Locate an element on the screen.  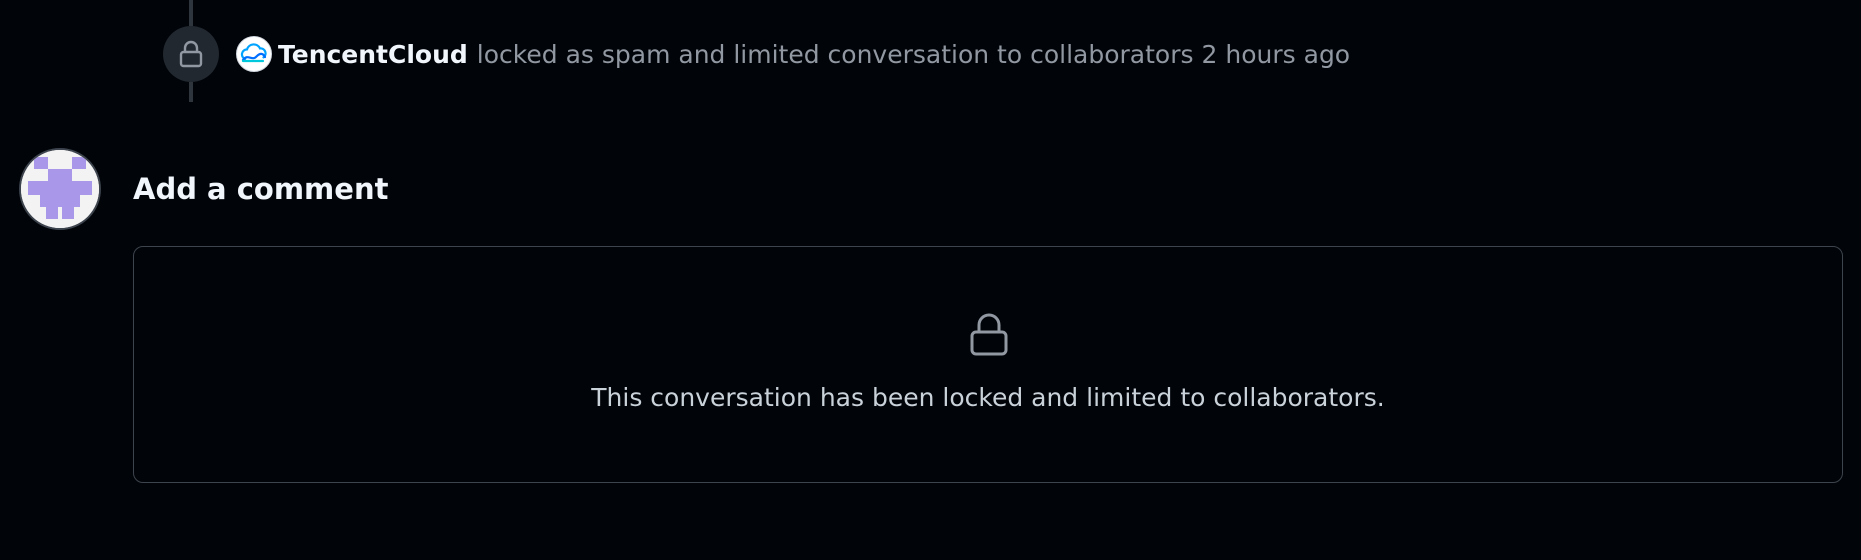
user-avatar is located at coordinates (60, 189).